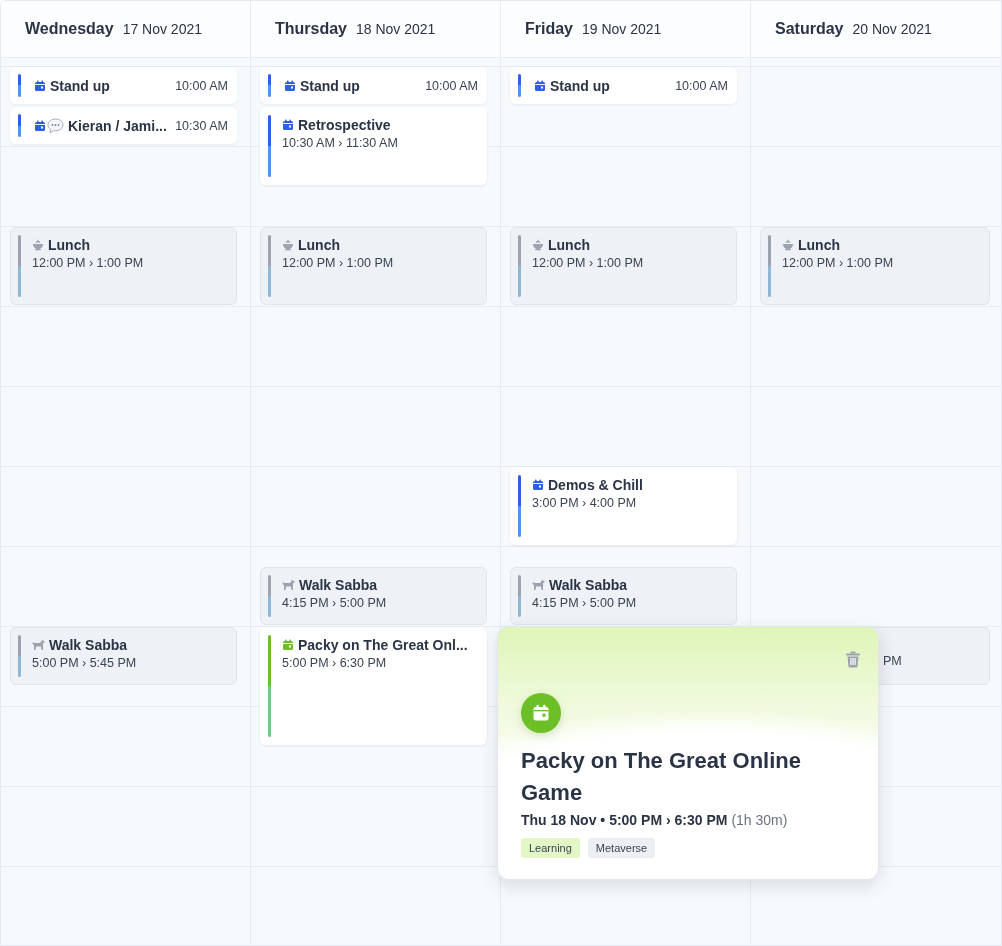  What do you see at coordinates (759, 820) in the screenshot?
I see `event-duration: (1h 30m)` at bounding box center [759, 820].